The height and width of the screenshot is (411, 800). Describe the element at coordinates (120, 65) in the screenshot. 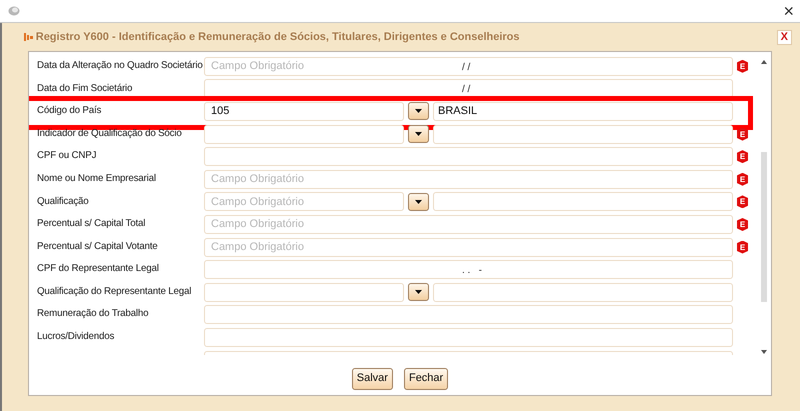

I see `field-label: Data da Alteração no Quadro Societário` at that location.